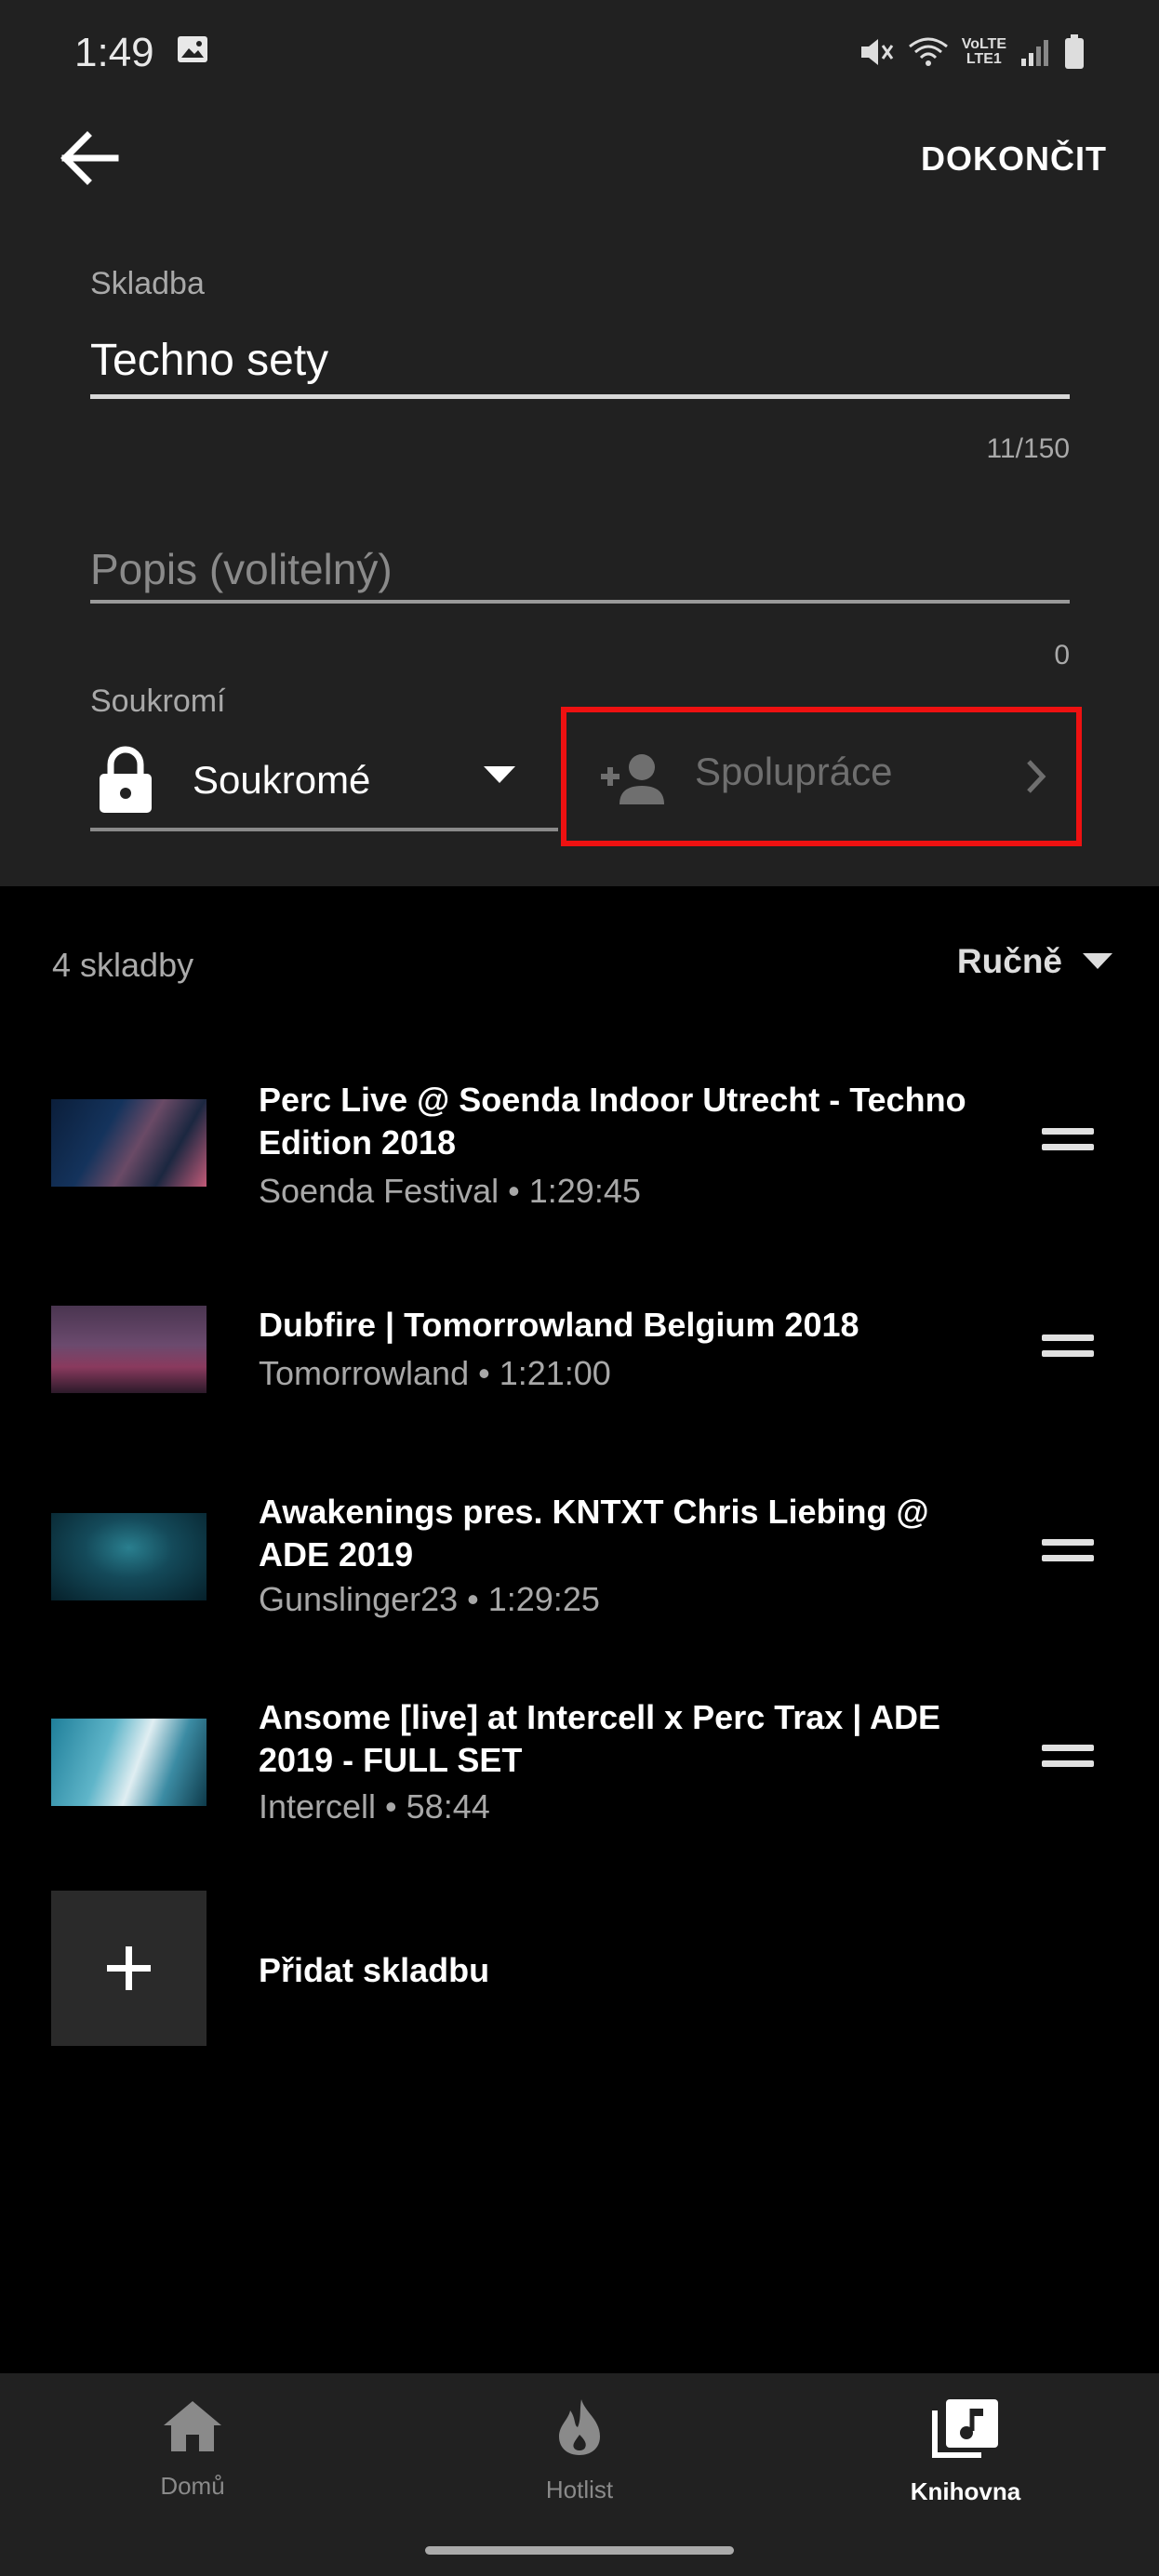 This screenshot has height=2576, width=1159. Describe the element at coordinates (822, 776) in the screenshot. I see `highlight-box` at that location.